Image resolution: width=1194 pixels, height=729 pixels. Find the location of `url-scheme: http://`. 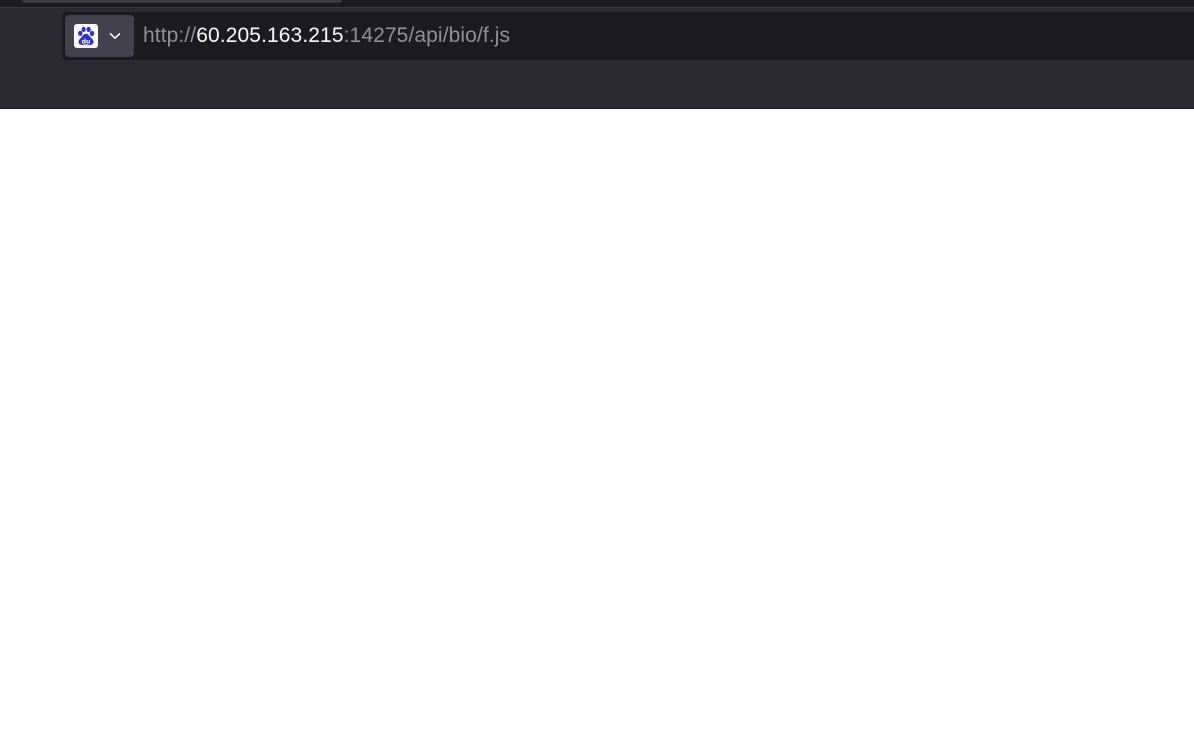

url-scheme: http:// is located at coordinates (170, 35).